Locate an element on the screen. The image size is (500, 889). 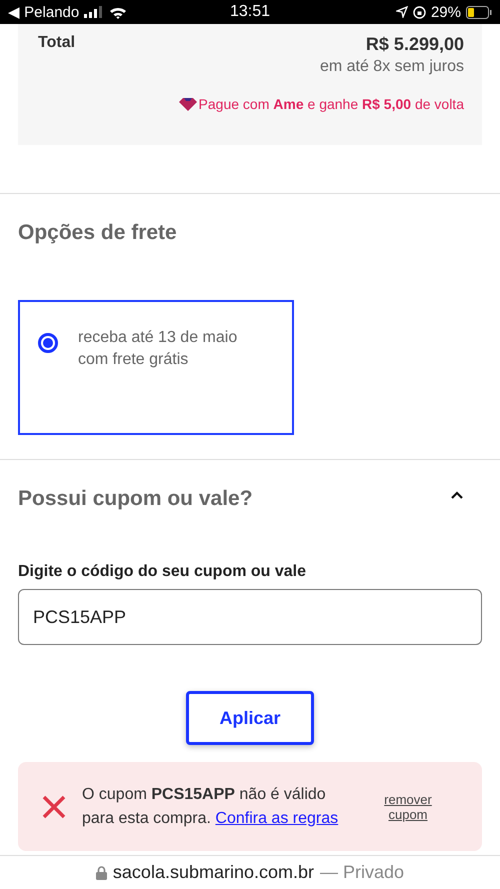
total-label: Total is located at coordinates (57, 43).